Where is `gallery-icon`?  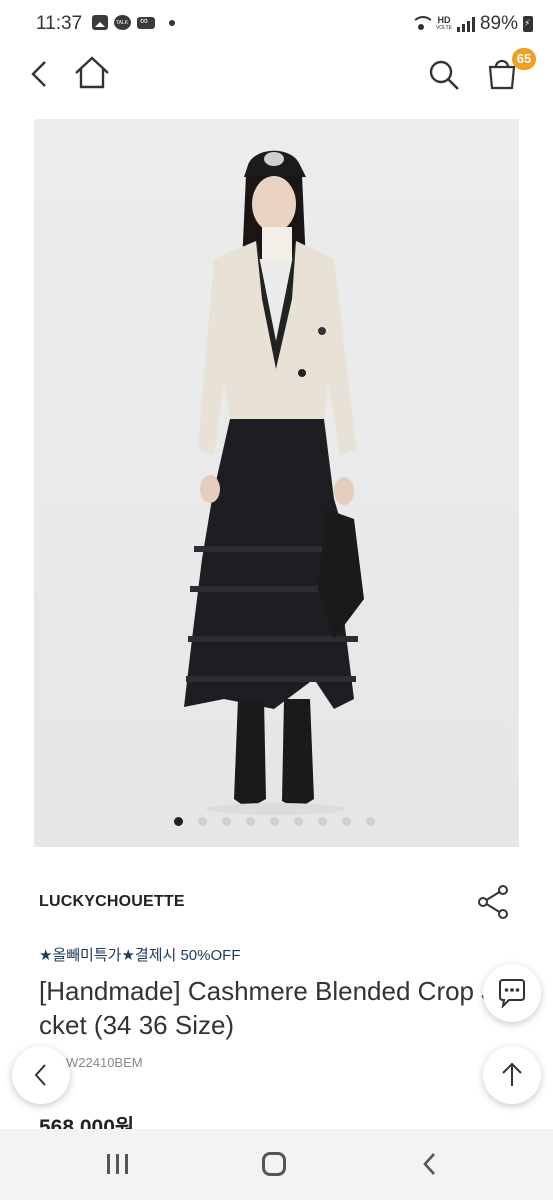
gallery-icon is located at coordinates (100, 22).